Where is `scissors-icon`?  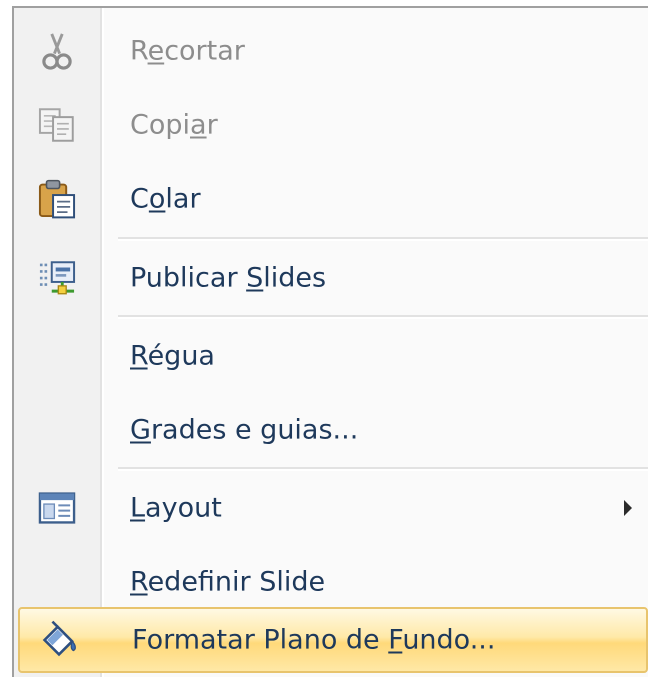 scissors-icon is located at coordinates (57, 51).